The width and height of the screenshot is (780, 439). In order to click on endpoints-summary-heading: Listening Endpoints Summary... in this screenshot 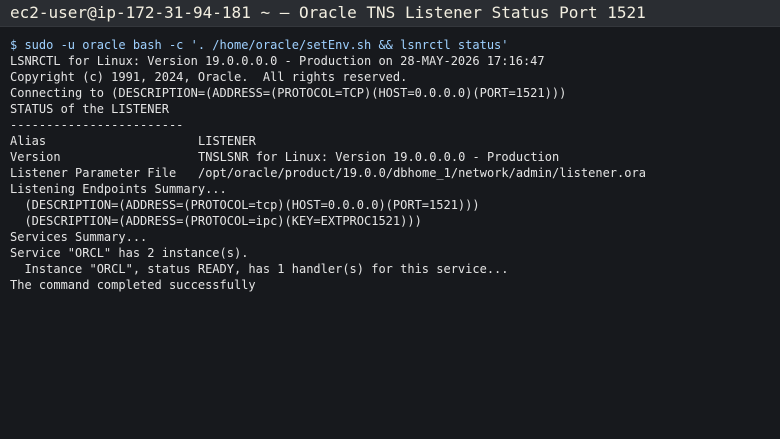, I will do `click(118, 189)`.